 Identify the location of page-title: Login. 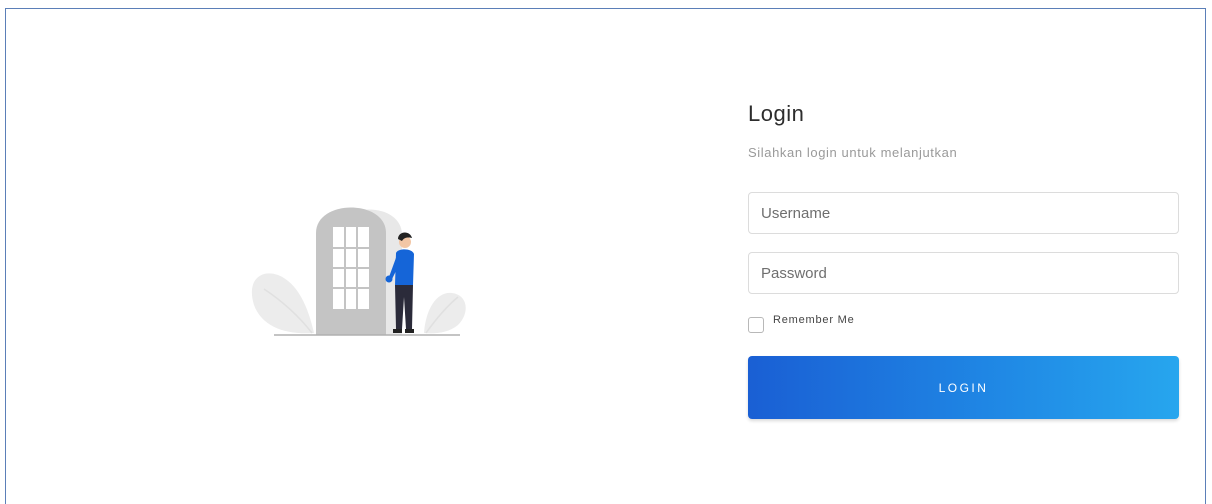
(776, 113).